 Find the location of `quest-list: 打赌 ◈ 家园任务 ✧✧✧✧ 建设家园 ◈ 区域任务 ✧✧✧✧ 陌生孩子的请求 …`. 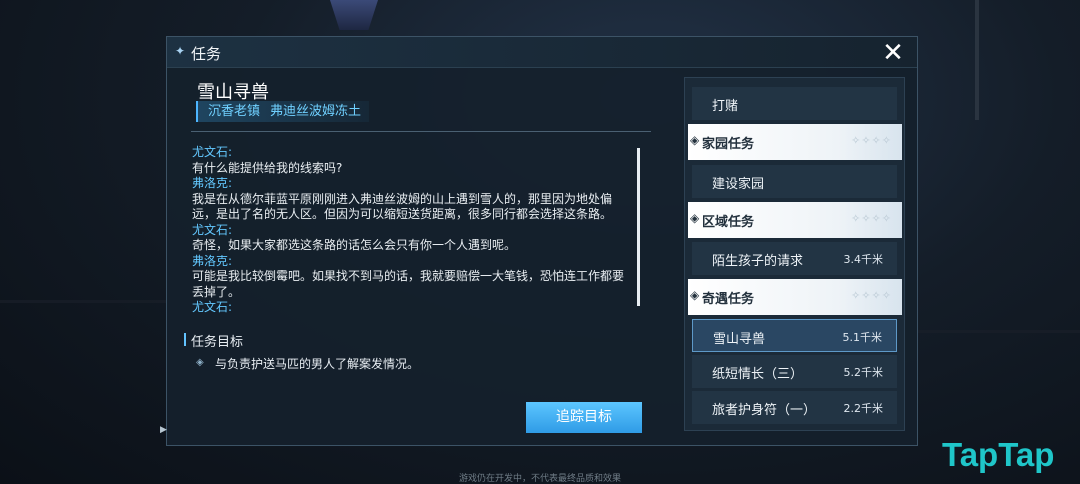

quest-list: 打赌 ◈ 家园任务 ✧✧✧✧ 建设家园 ◈ 区域任务 ✧✧✧✧ 陌生孩子的请求 … is located at coordinates (794, 254).